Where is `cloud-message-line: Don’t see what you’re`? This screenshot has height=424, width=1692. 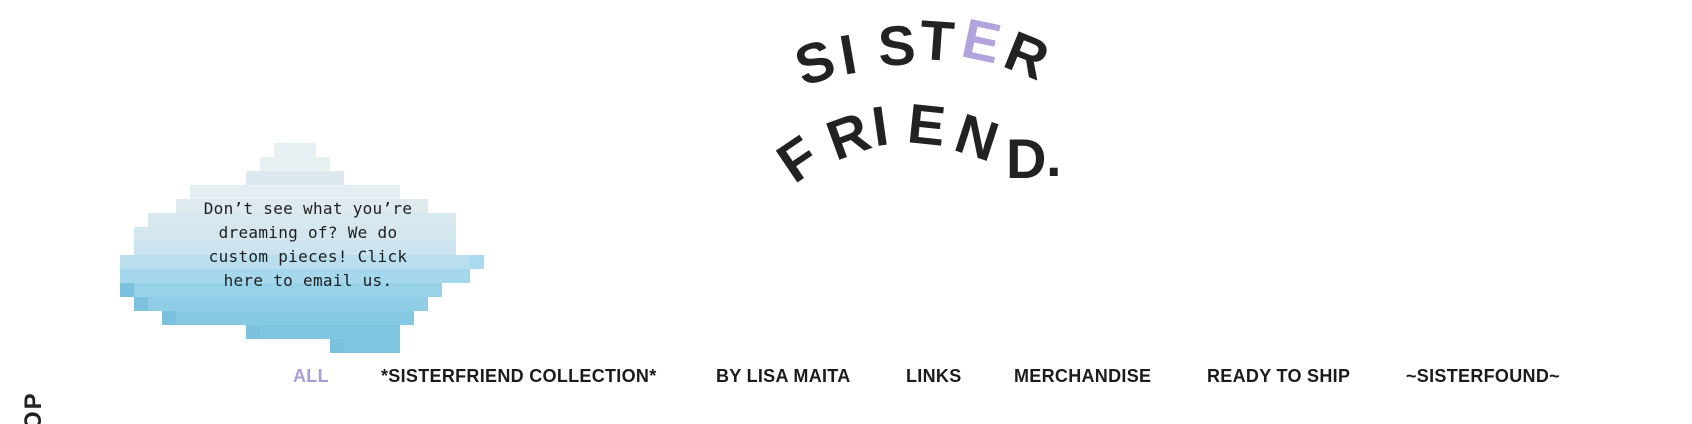
cloud-message-line: Don’t see what you’re is located at coordinates (308, 208).